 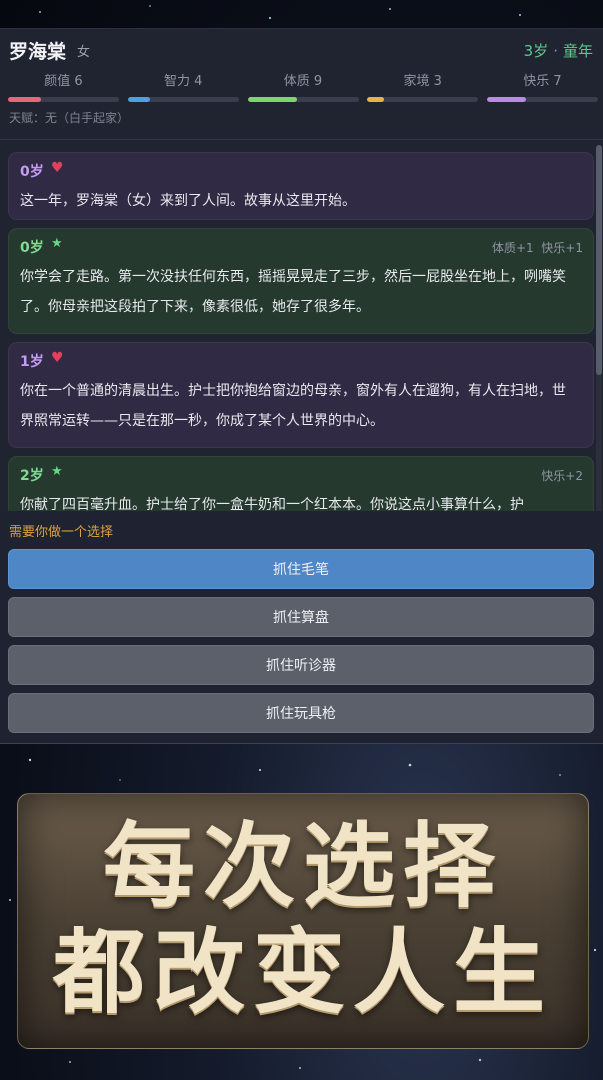 I want to click on age-value: 3岁, so click(x=536, y=51).